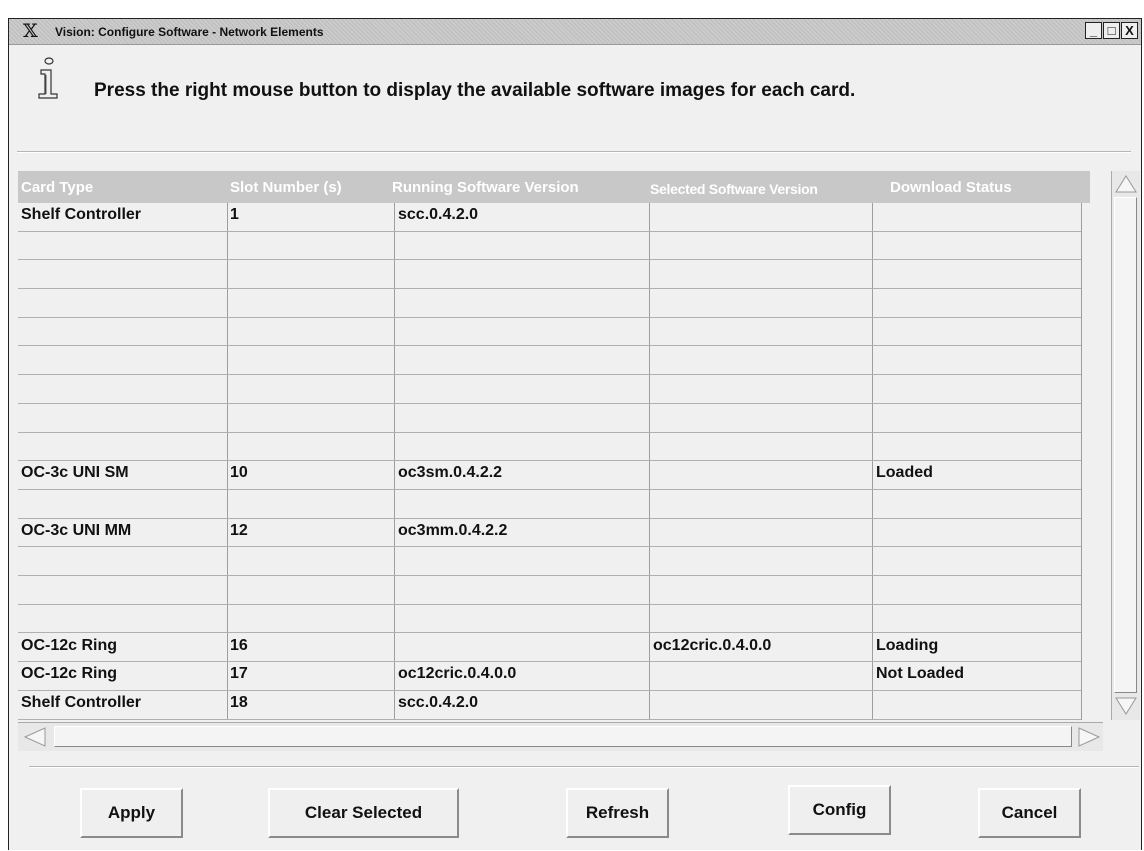 The height and width of the screenshot is (851, 1144). I want to click on vertical-scroll-thumb, so click(1125, 445).